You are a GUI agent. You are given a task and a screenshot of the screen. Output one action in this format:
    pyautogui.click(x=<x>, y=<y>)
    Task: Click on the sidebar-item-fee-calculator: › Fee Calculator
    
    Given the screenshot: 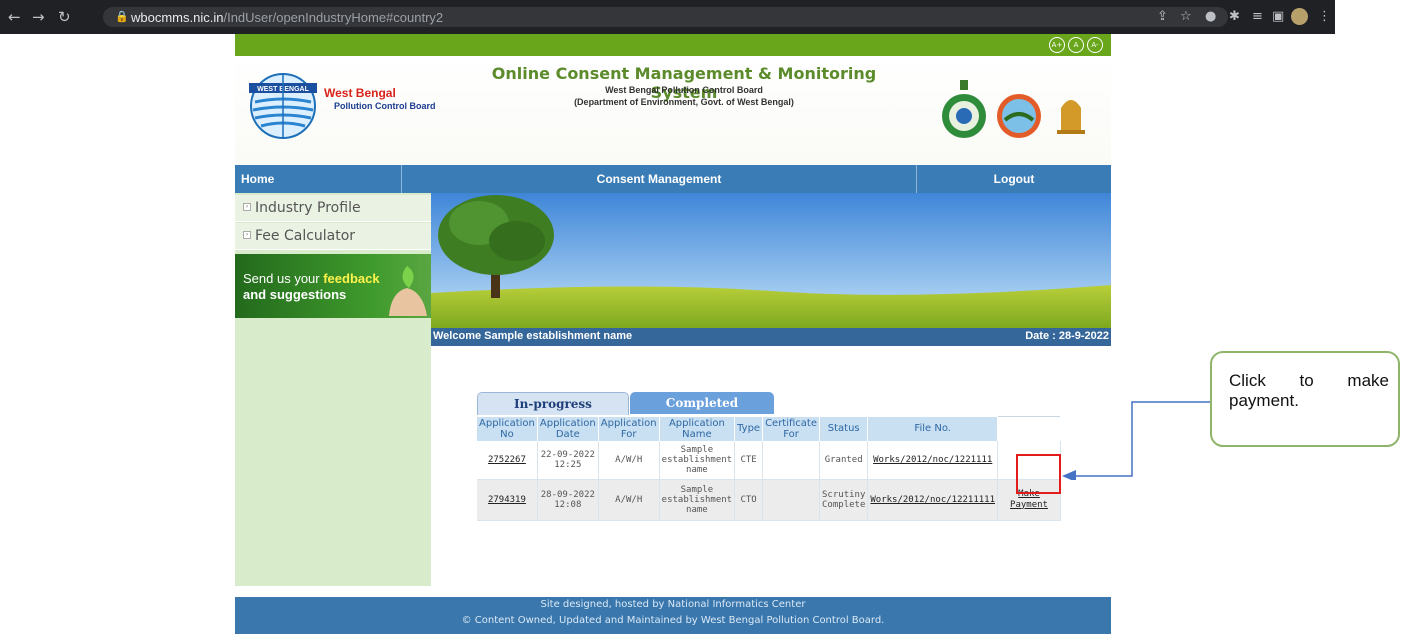 What is the action you would take?
    pyautogui.click(x=333, y=236)
    